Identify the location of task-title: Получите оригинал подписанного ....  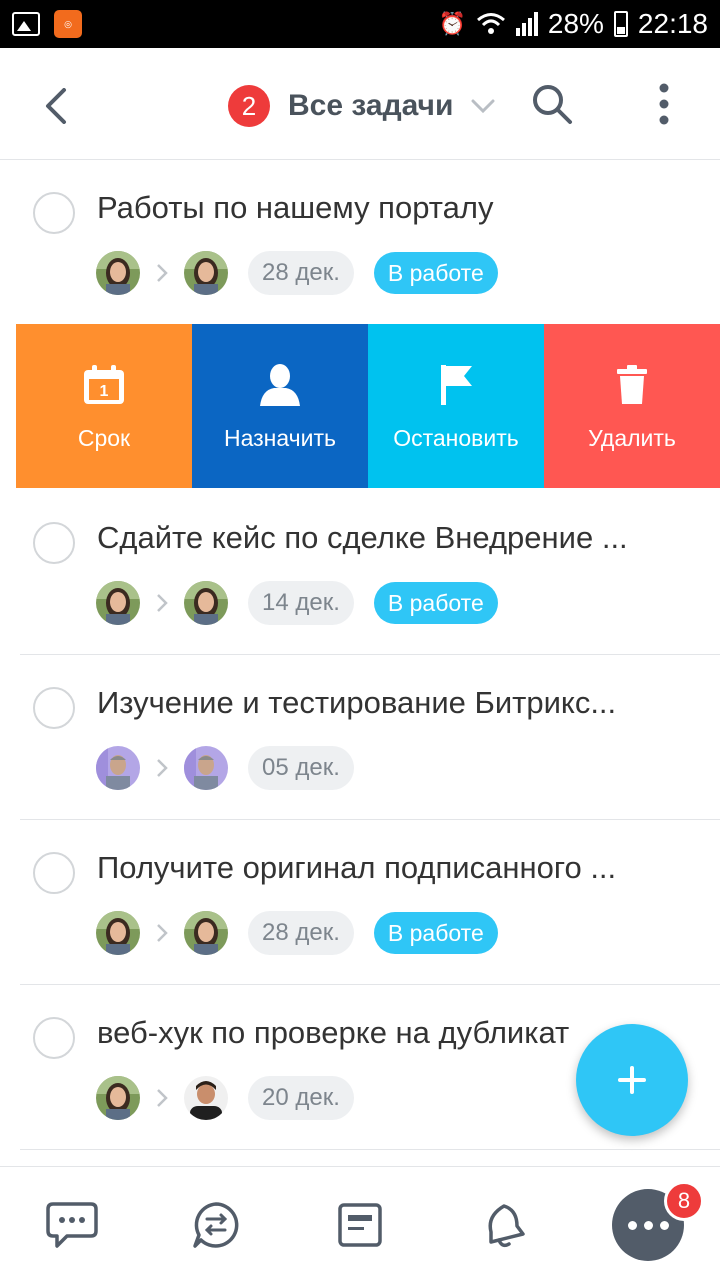
(357, 867).